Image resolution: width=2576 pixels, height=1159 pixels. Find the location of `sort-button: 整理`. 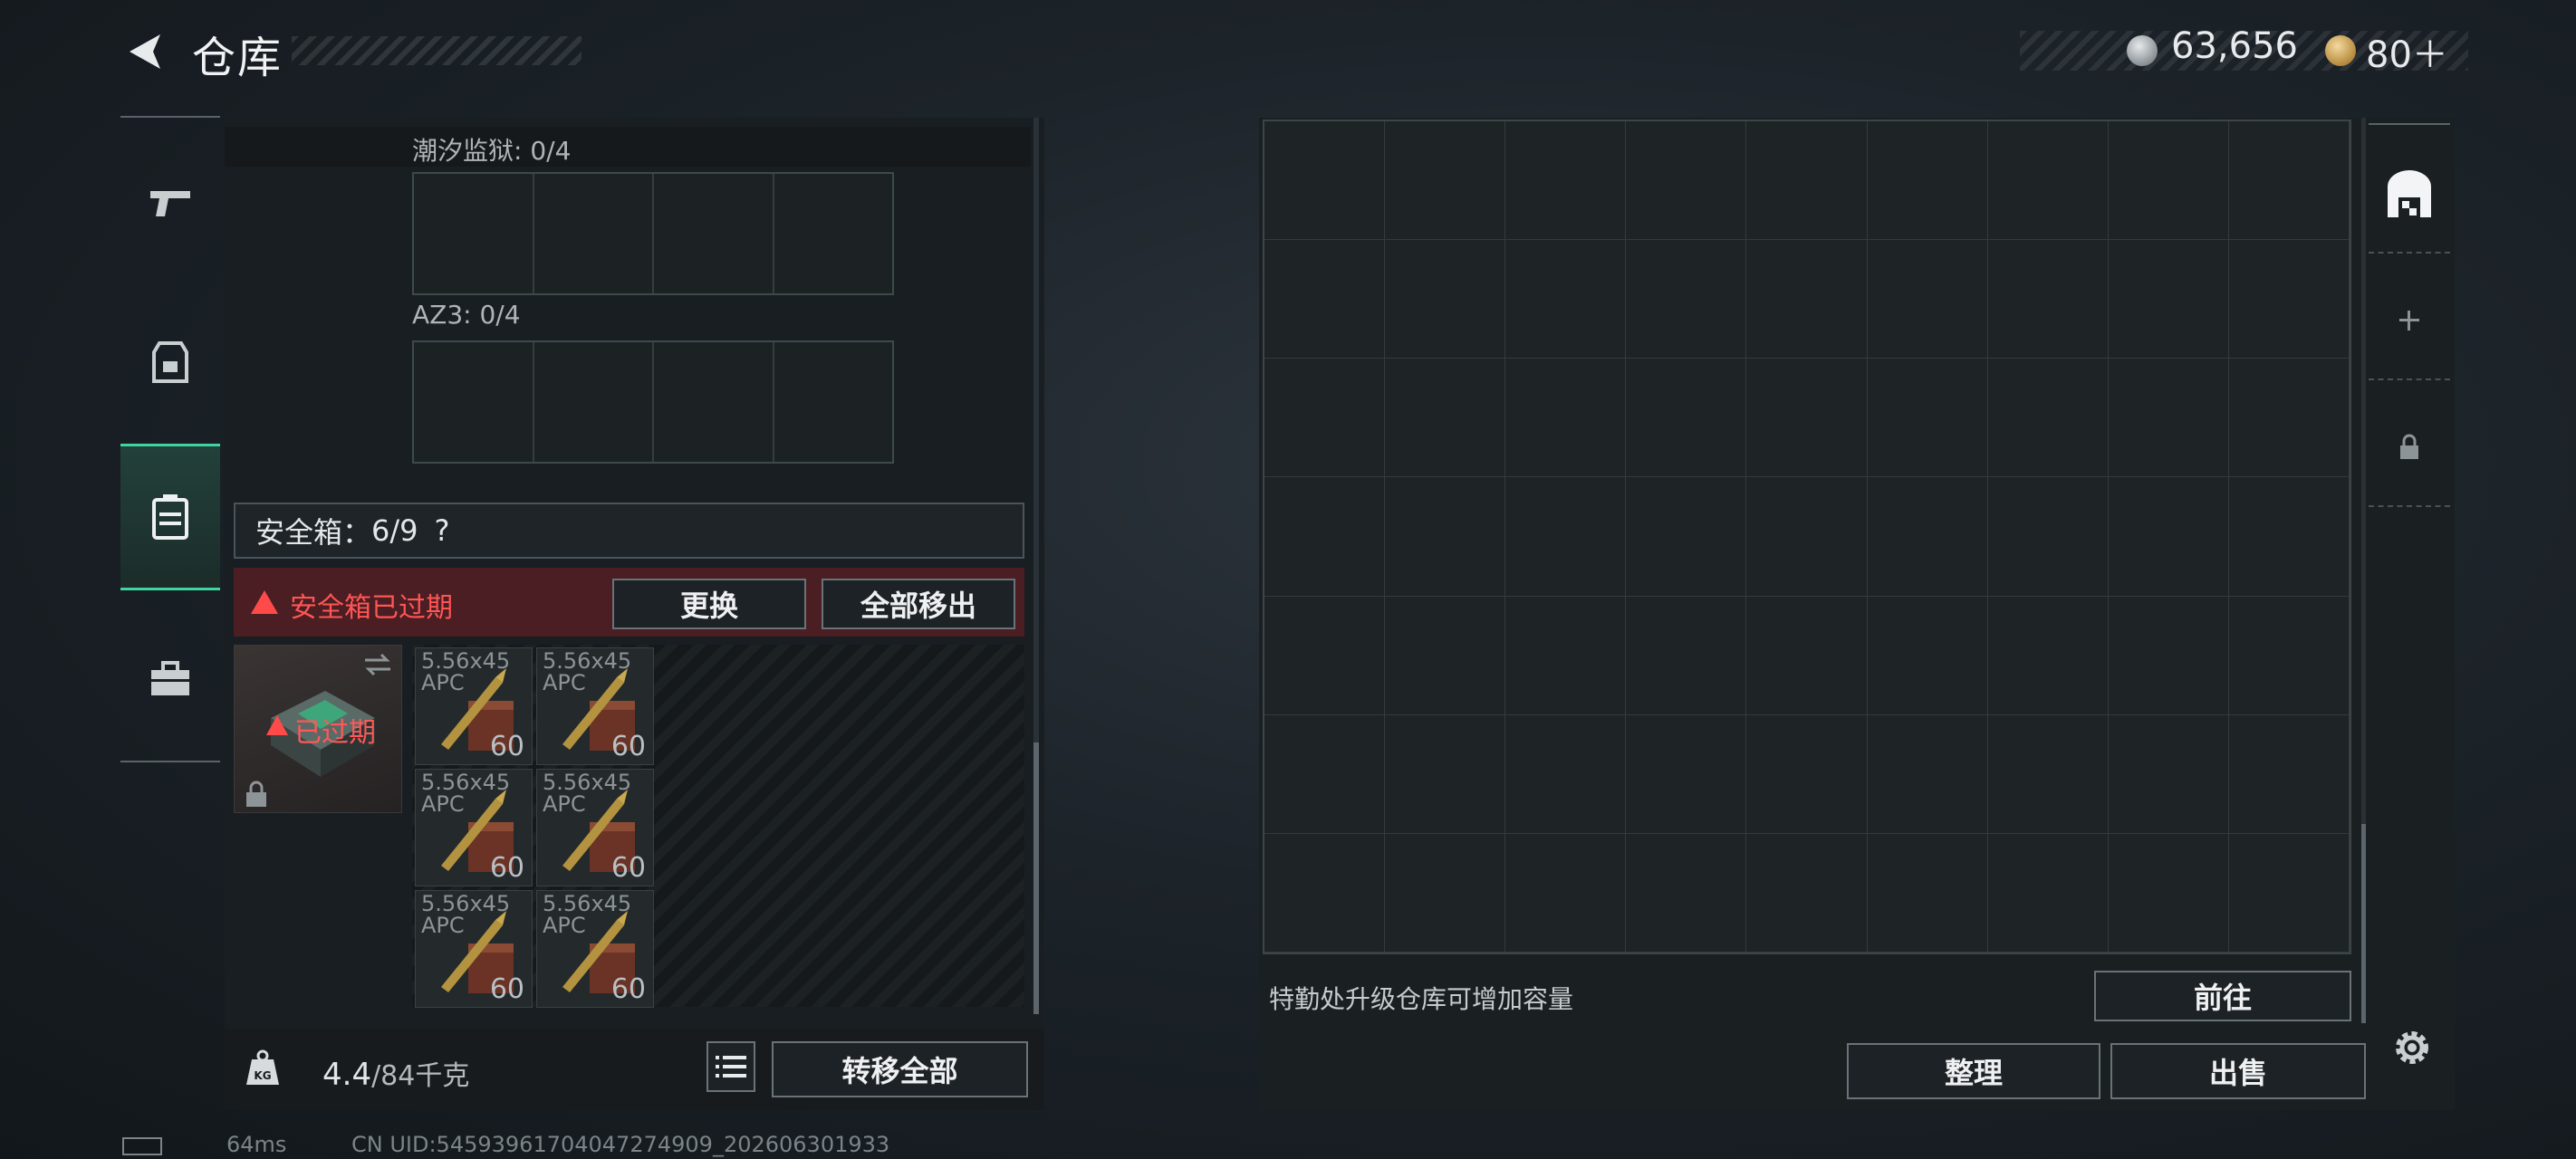

sort-button: 整理 is located at coordinates (1973, 1071).